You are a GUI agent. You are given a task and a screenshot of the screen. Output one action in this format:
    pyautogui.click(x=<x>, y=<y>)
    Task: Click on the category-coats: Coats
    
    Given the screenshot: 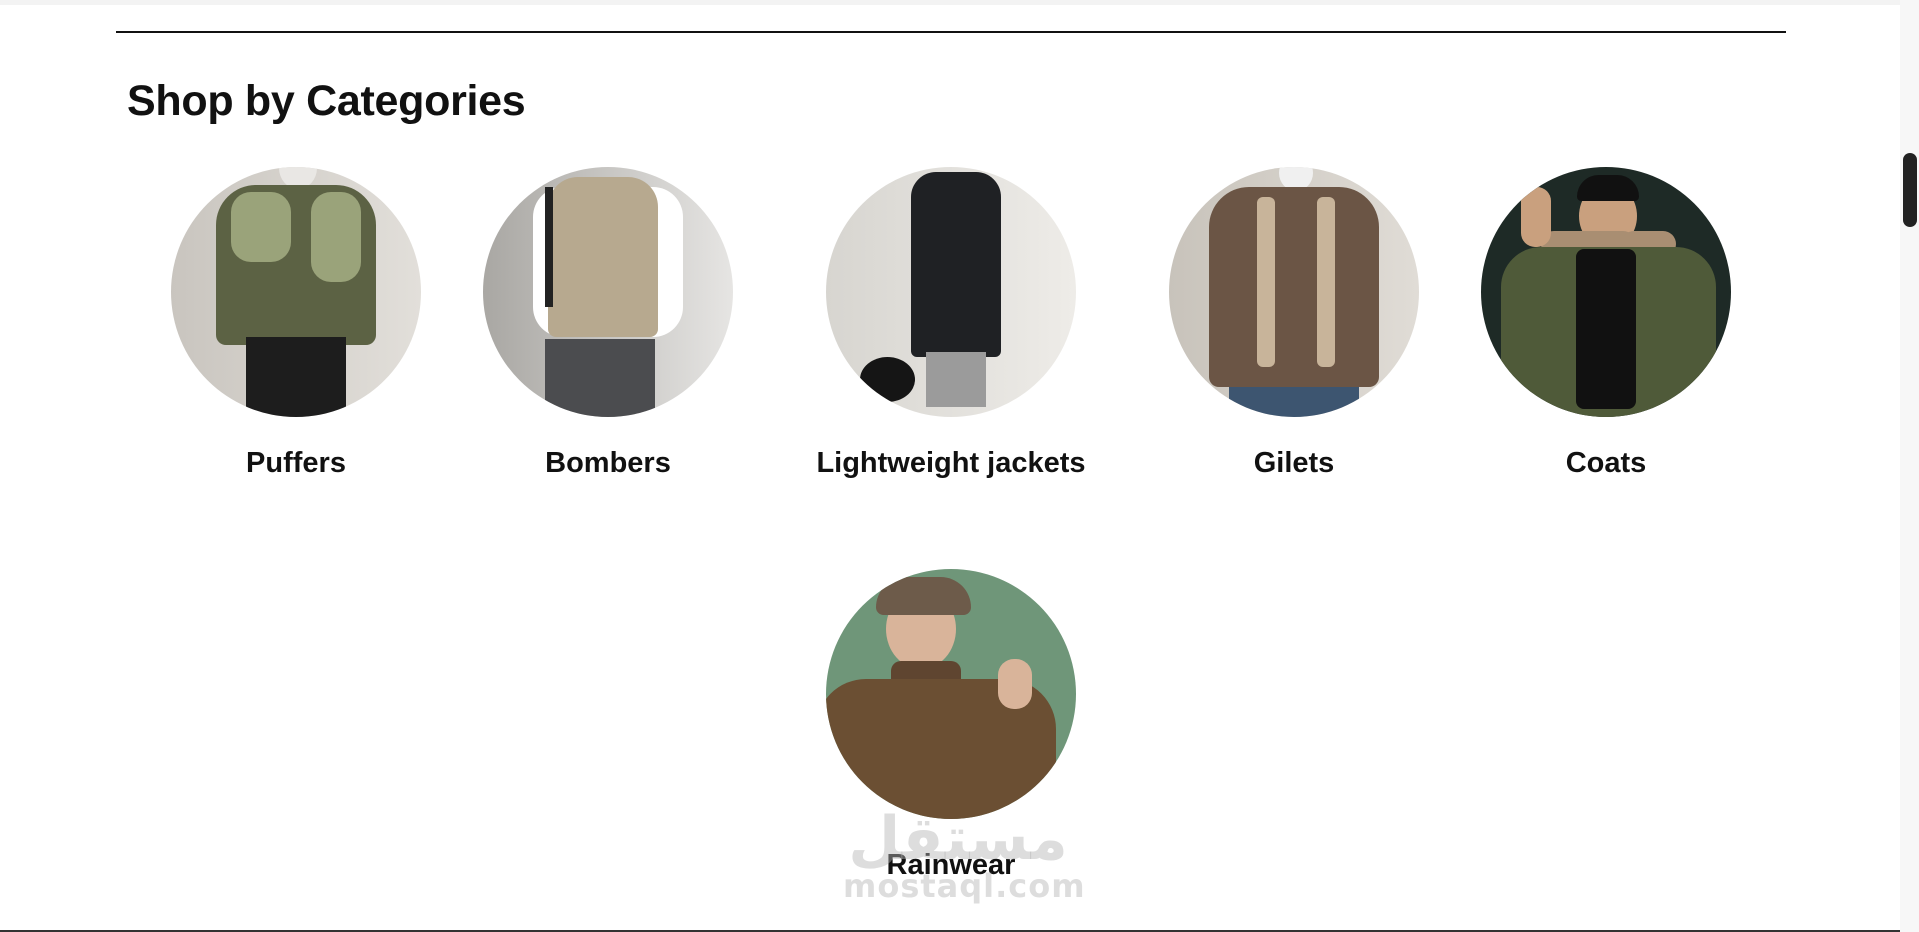 What is the action you would take?
    pyautogui.click(x=1606, y=323)
    